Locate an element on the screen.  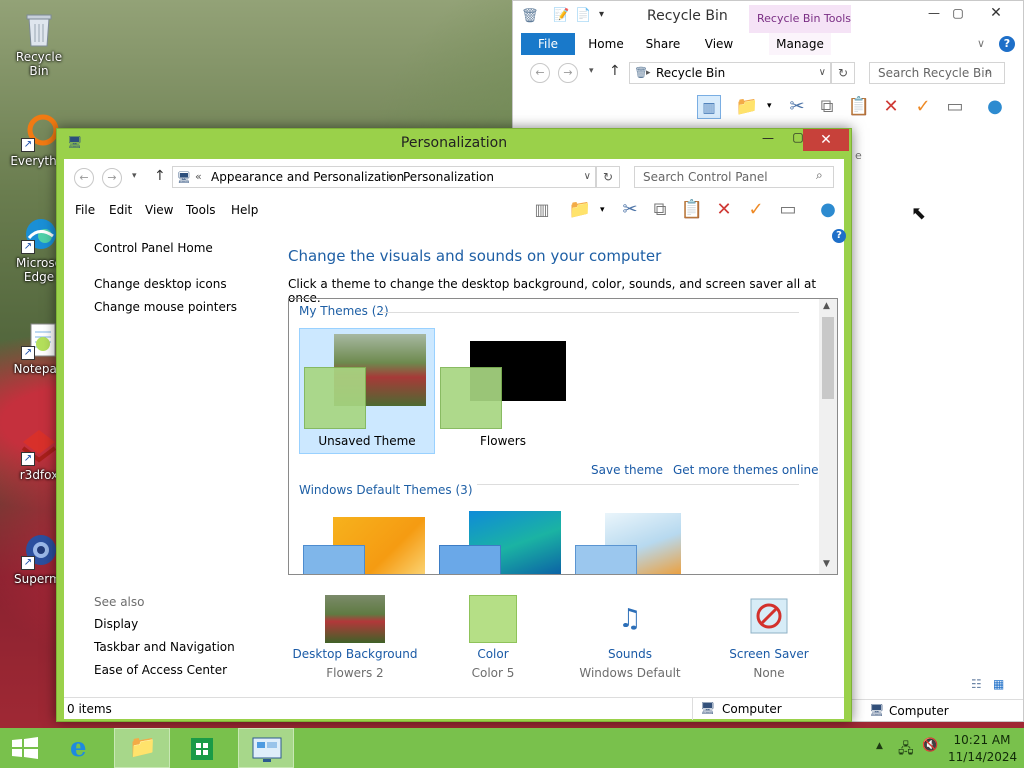
tab-share: Share is located at coordinates (663, 44).